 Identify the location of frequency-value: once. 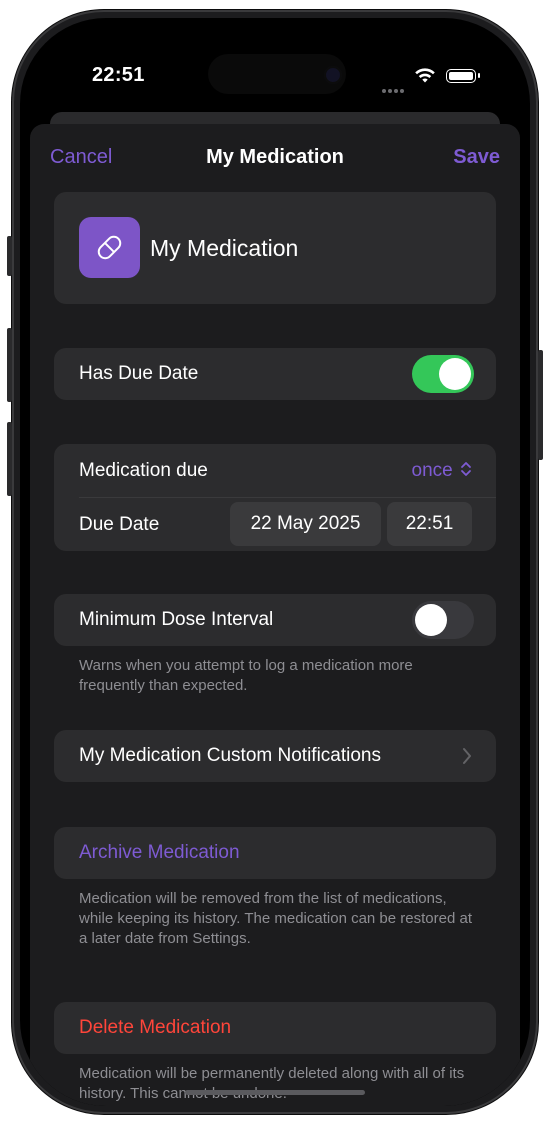
(432, 470).